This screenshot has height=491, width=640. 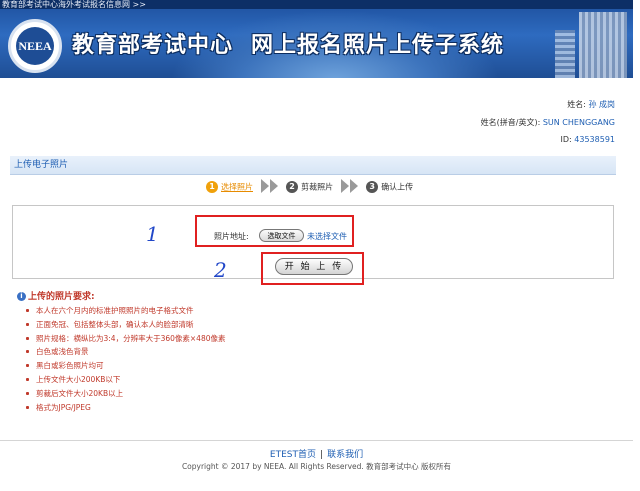 What do you see at coordinates (594, 139) in the screenshot?
I see `user-id-value: 43538591` at bounding box center [594, 139].